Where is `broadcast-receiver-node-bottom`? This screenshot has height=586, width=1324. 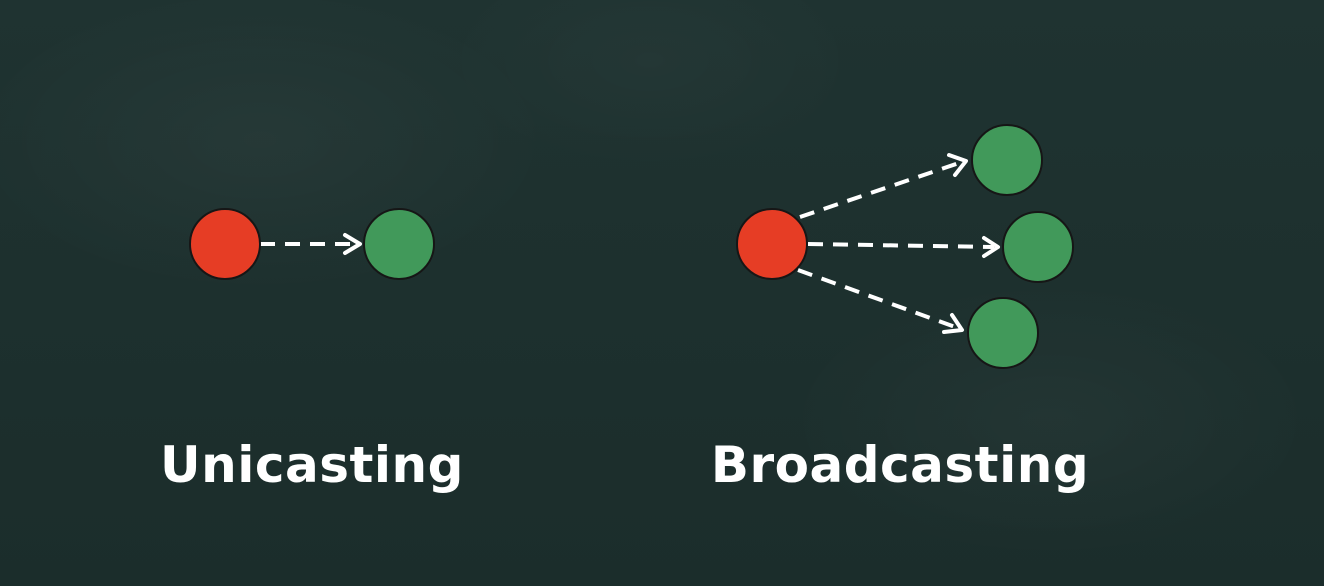
broadcast-receiver-node-bottom is located at coordinates (1003, 333).